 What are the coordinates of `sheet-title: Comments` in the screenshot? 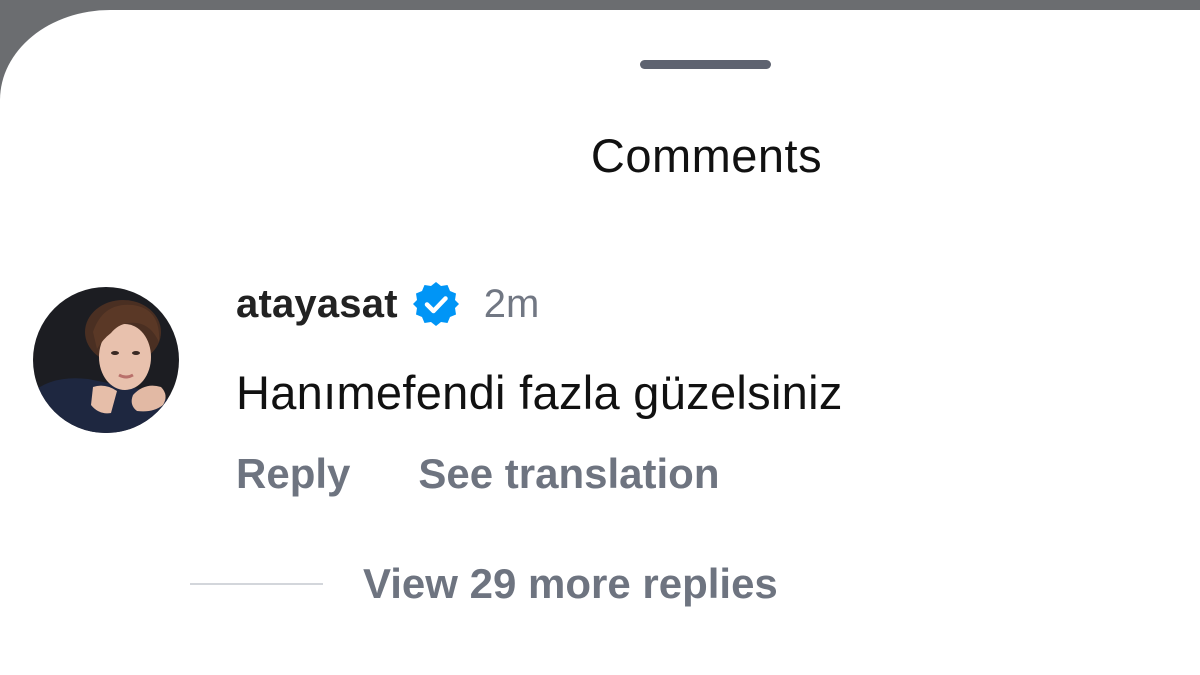 It's located at (706, 155).